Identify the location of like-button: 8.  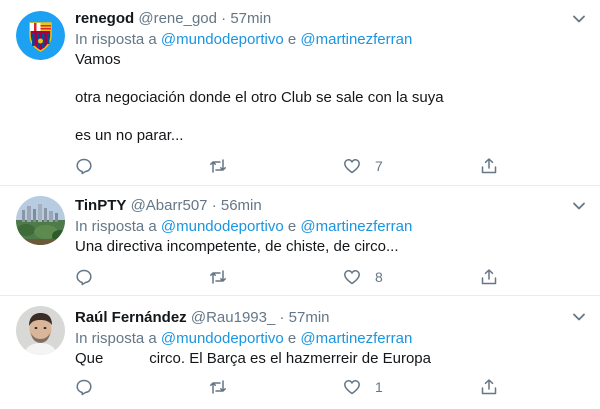
(363, 277).